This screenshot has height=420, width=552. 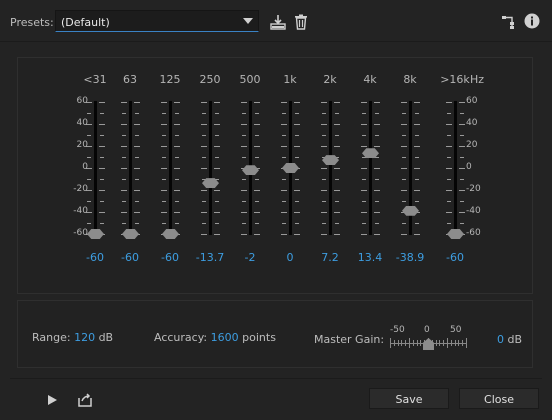 I want to click on db-scale-label: -60, so click(x=473, y=233).